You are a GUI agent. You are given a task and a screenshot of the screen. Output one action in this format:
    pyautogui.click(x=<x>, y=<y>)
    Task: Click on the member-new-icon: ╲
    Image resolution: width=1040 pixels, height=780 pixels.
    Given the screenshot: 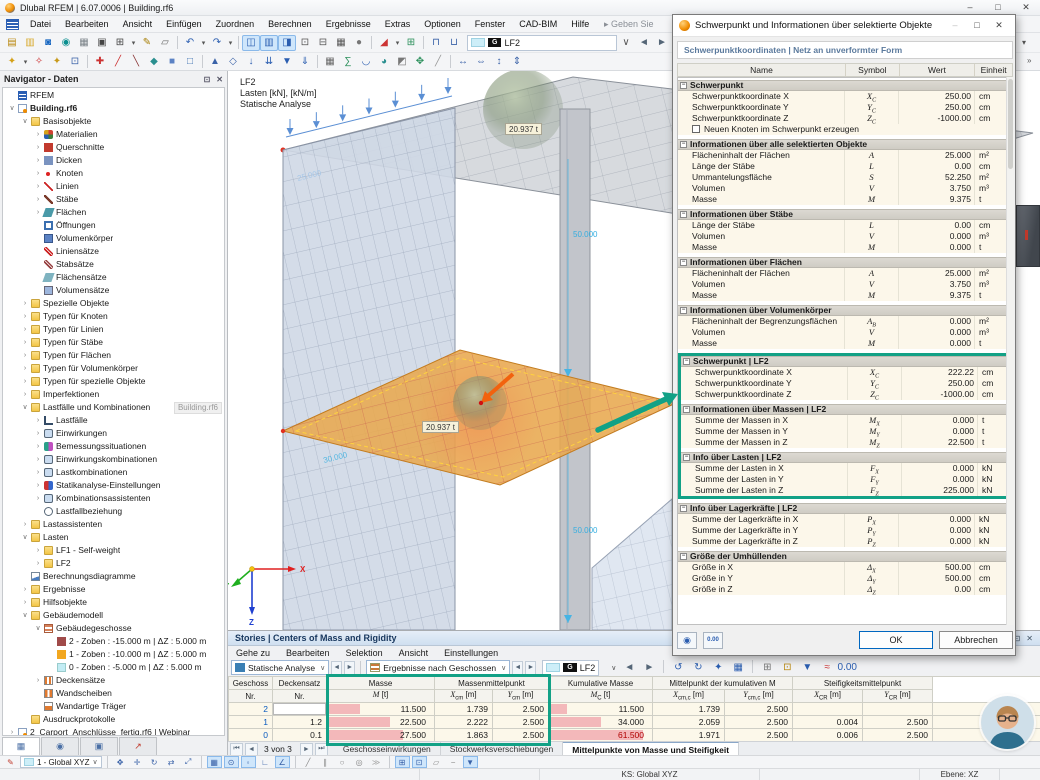 What is the action you would take?
    pyautogui.click(x=136, y=62)
    